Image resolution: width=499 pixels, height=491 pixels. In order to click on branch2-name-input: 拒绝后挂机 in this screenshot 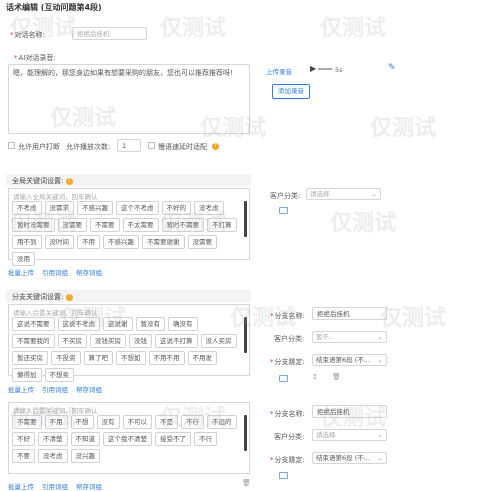, I will do `click(349, 411)`.